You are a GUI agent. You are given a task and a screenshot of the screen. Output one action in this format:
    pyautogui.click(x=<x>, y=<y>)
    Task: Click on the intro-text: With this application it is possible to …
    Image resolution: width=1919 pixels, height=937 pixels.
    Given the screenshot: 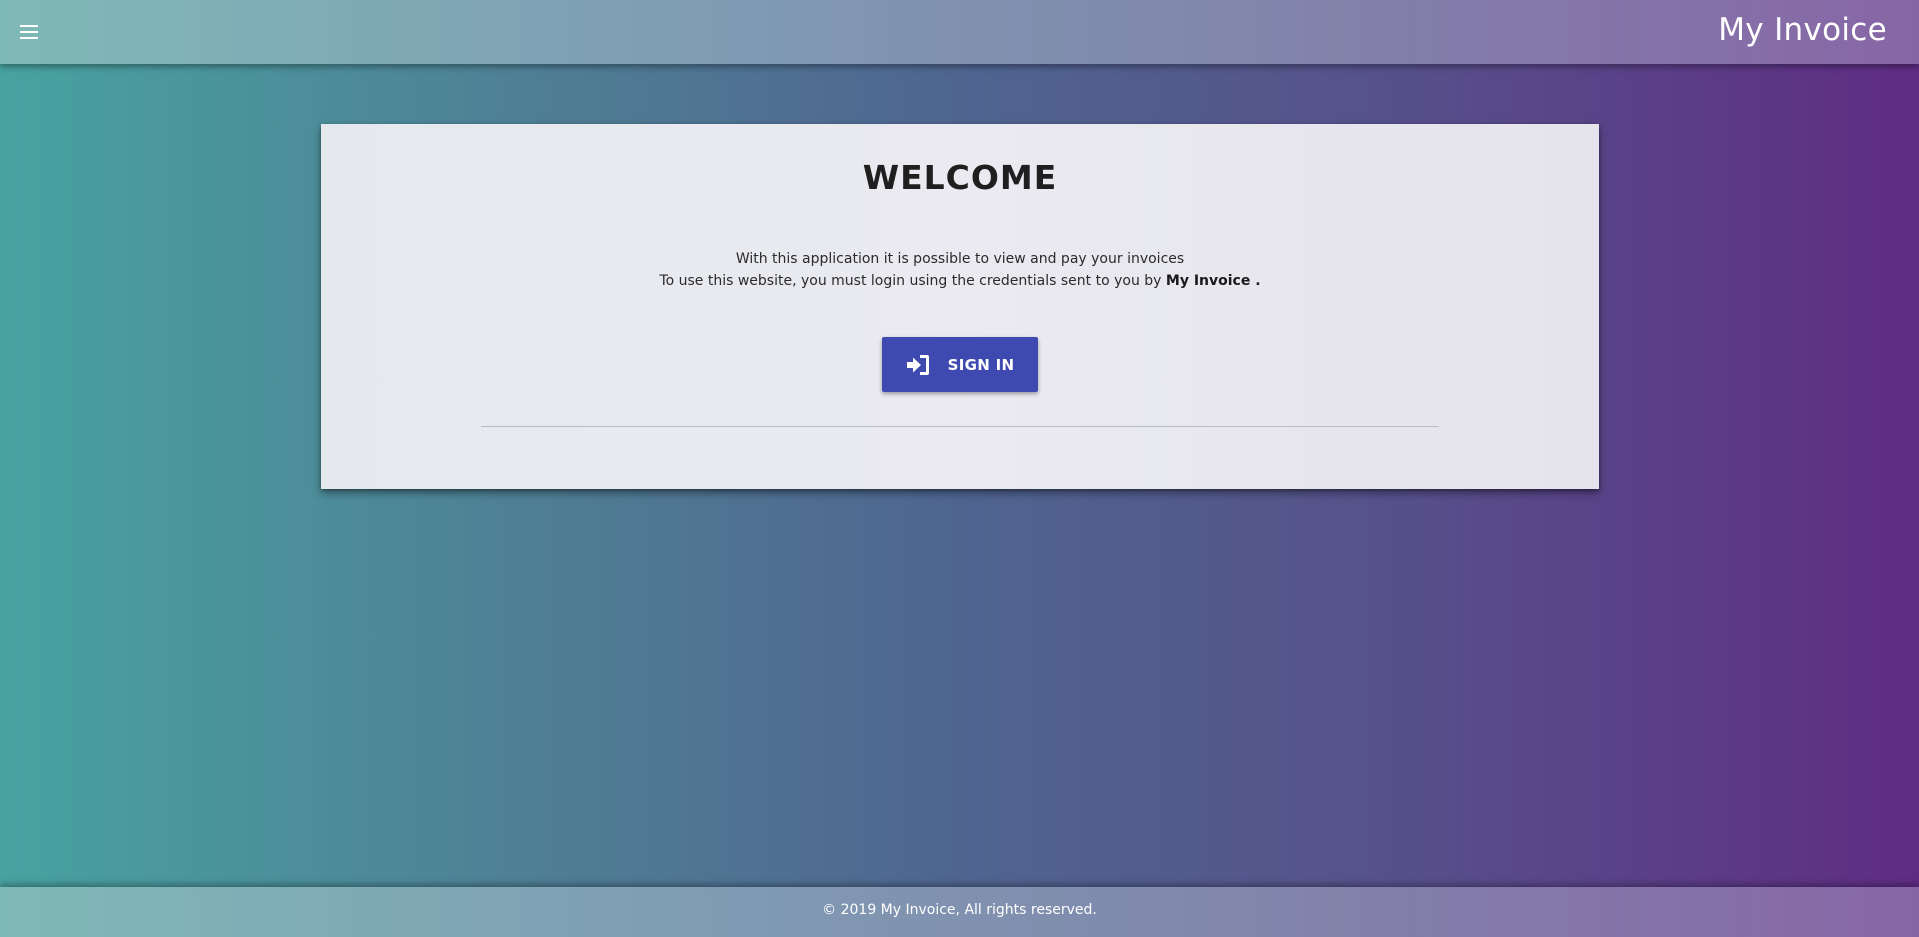 What is the action you would take?
    pyautogui.click(x=960, y=270)
    